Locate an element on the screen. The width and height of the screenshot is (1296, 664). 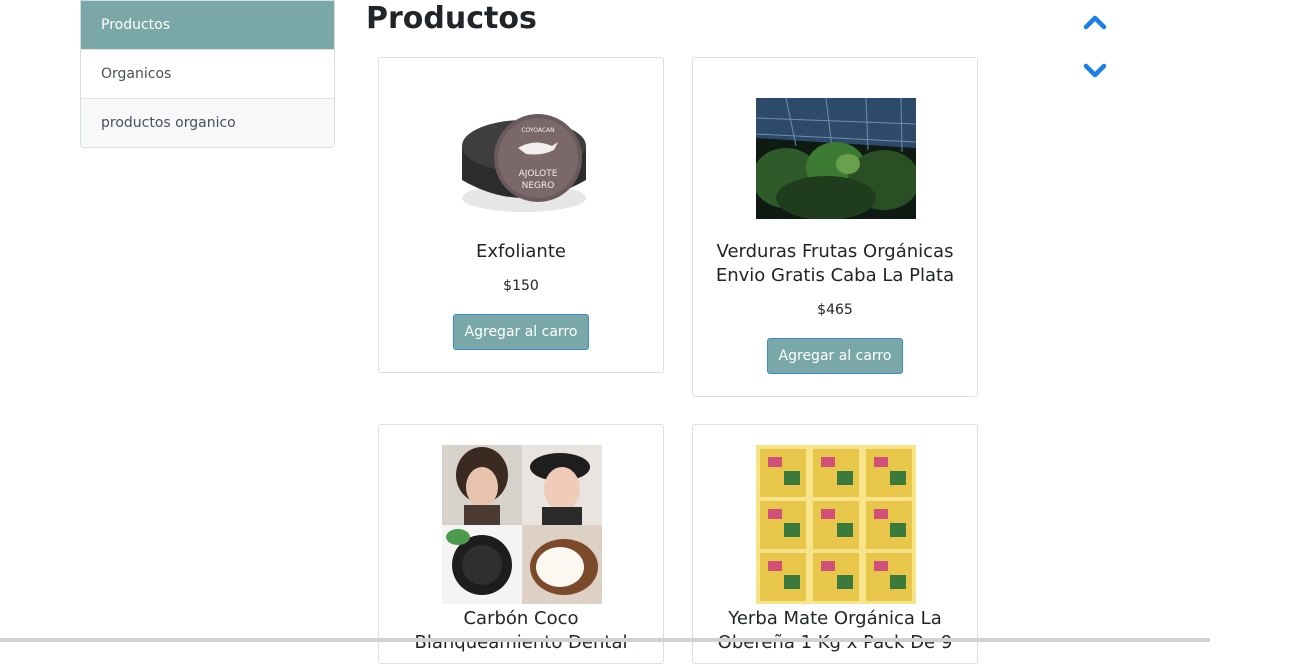
product-image: COYOACAN AJOLOTE NEGRO is located at coordinates (522, 158).